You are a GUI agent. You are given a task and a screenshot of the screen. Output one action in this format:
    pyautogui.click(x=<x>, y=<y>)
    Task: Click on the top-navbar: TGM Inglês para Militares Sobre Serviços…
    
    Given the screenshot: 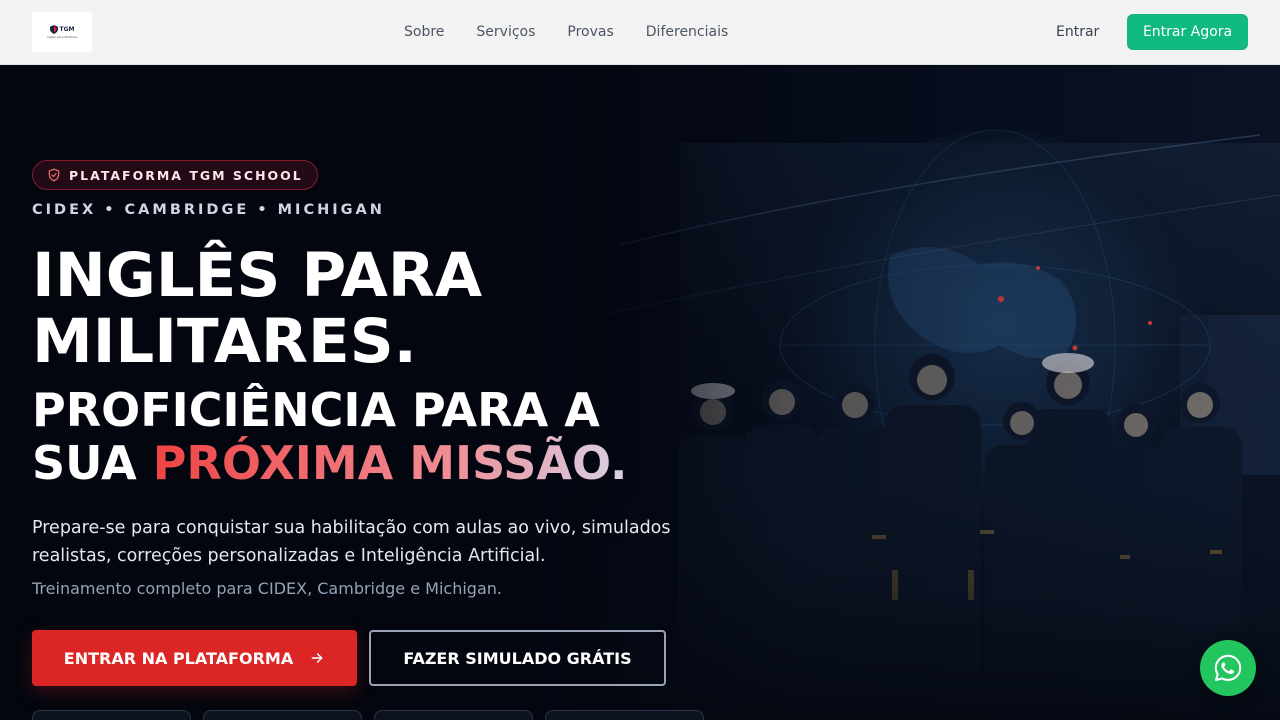 What is the action you would take?
    pyautogui.click(x=640, y=32)
    